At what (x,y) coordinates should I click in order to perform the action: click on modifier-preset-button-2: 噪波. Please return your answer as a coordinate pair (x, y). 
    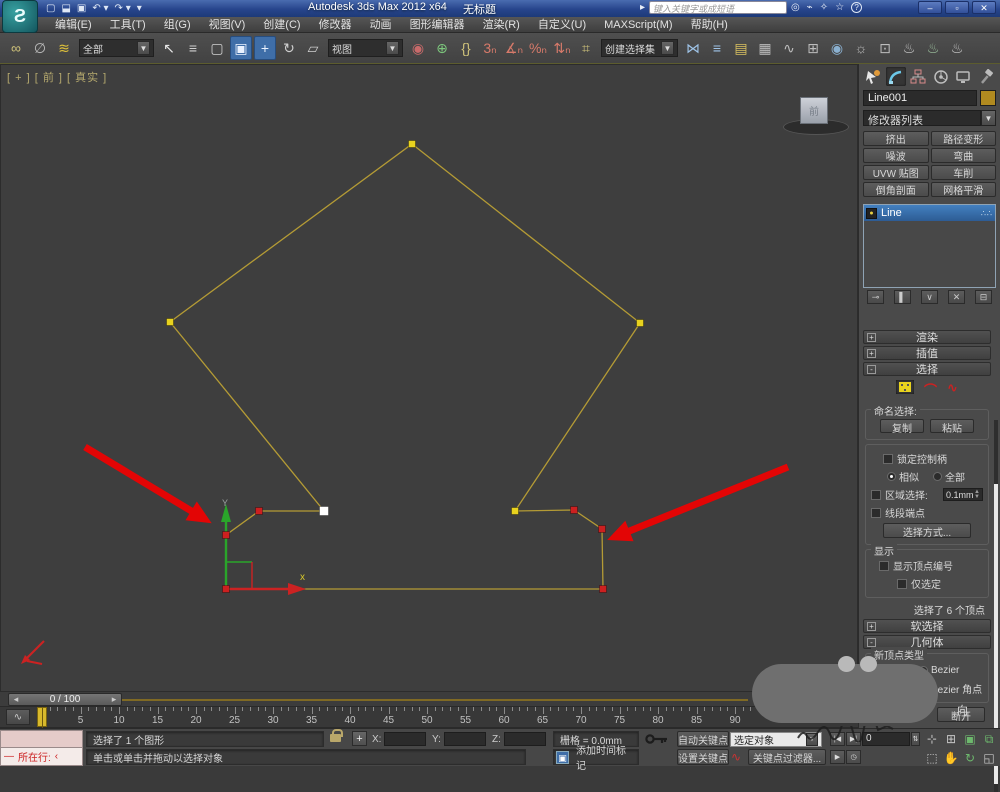
    Looking at the image, I should click on (896, 155).